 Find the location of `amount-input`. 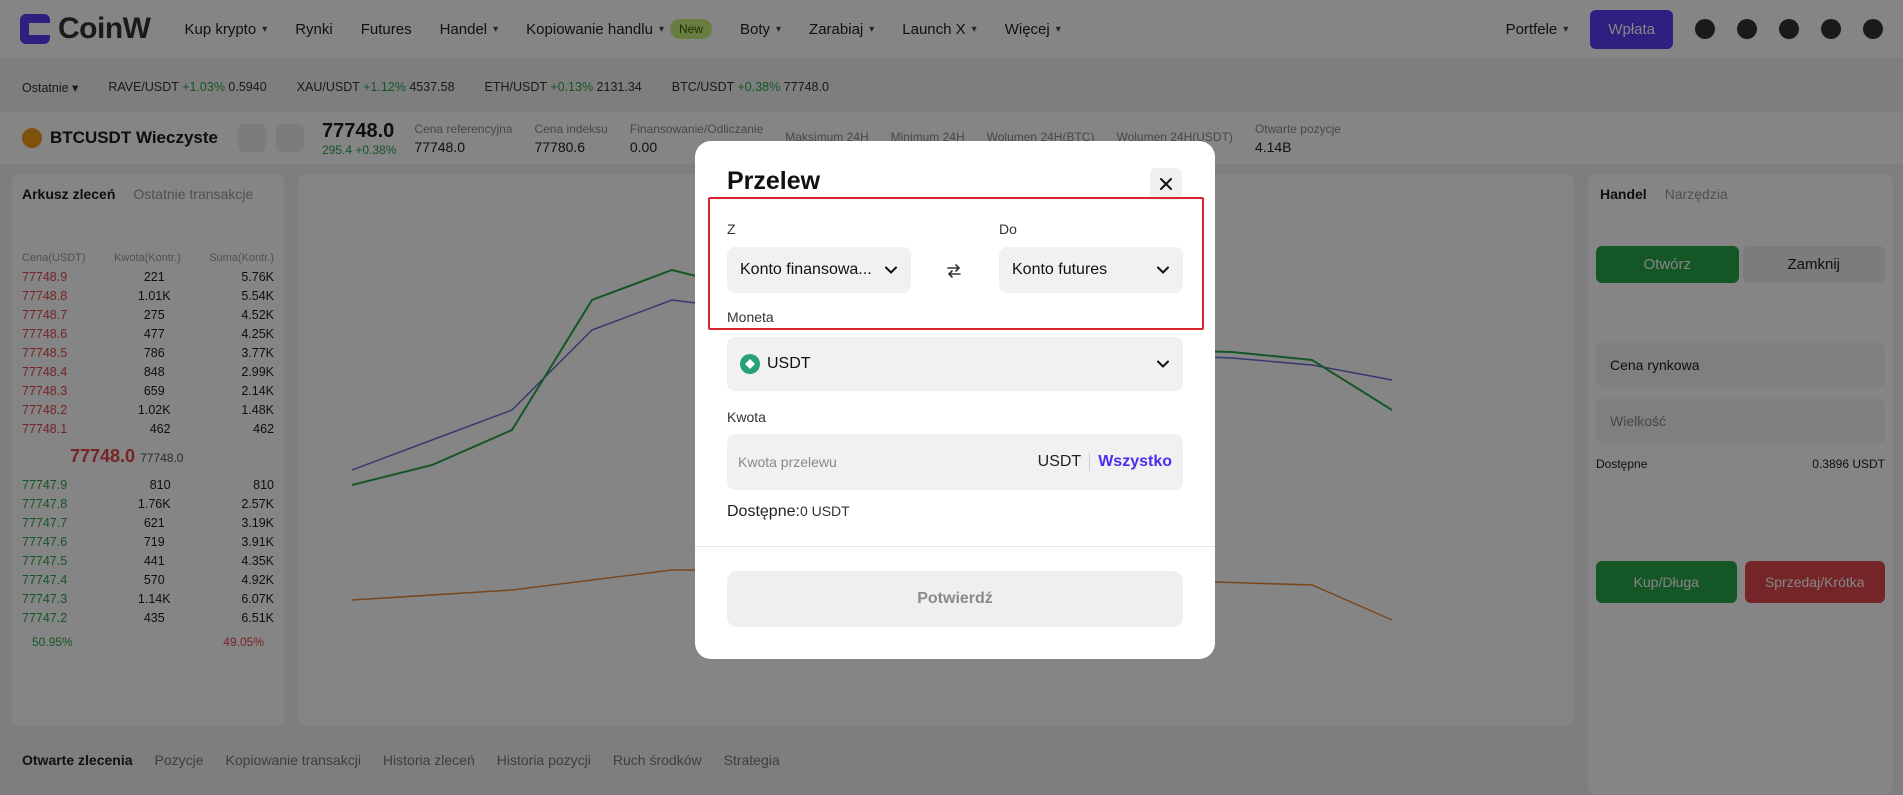

amount-input is located at coordinates (888, 462).